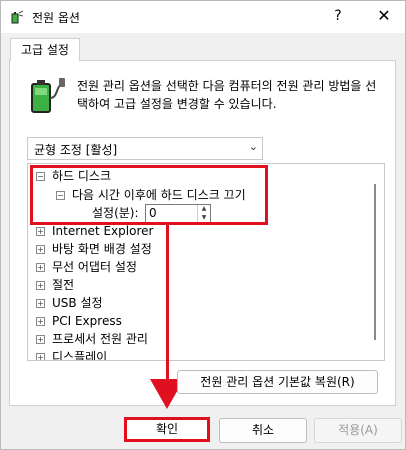 The height and width of the screenshot is (450, 406). Describe the element at coordinates (375, 262) in the screenshot. I see `scrollbar` at that location.